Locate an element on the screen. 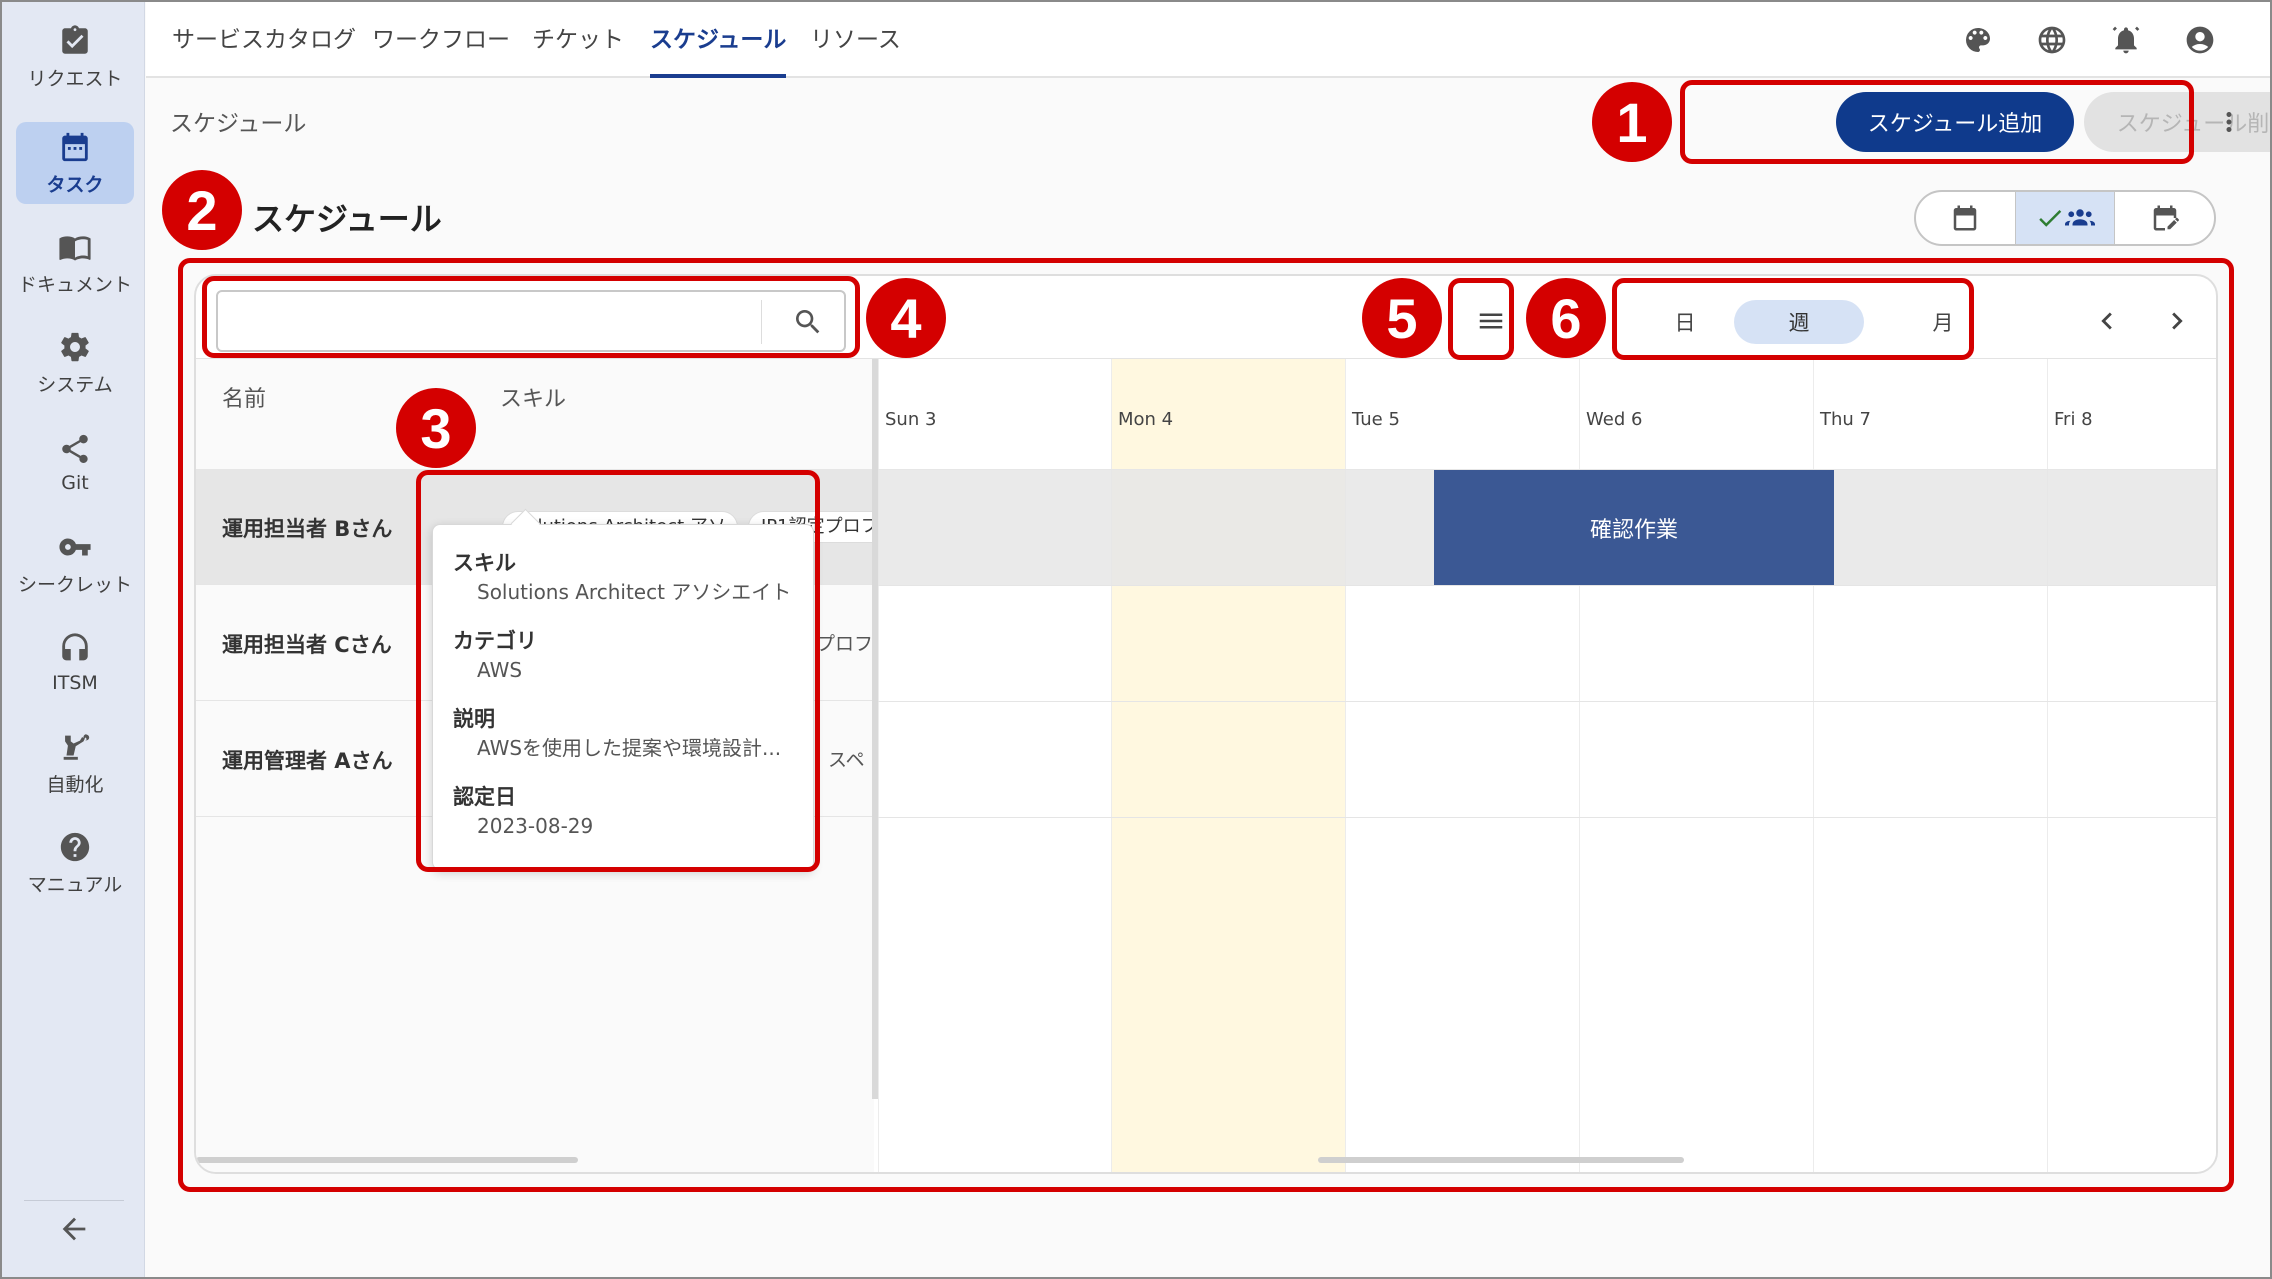  sidebar-item-label: マニュアル is located at coordinates (75, 884).